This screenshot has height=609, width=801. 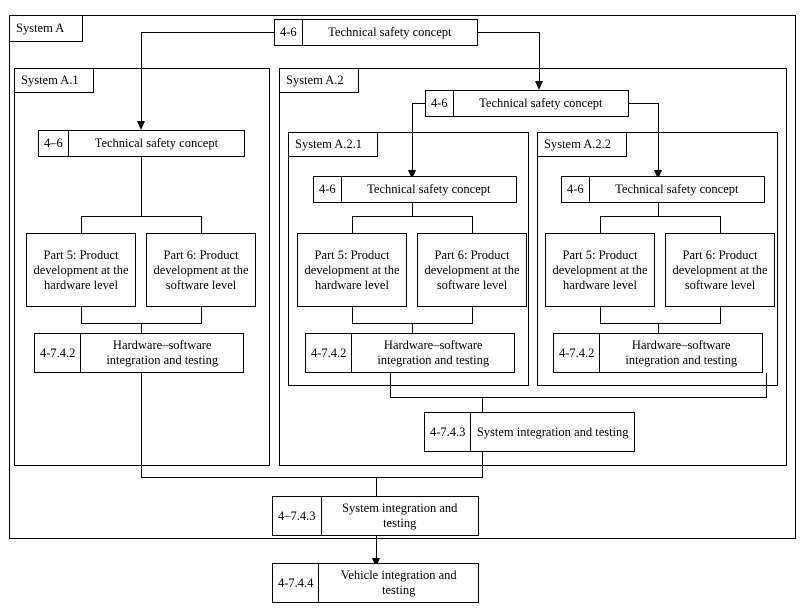 I want to click on connector-a1-tsc-down, so click(x=141, y=187).